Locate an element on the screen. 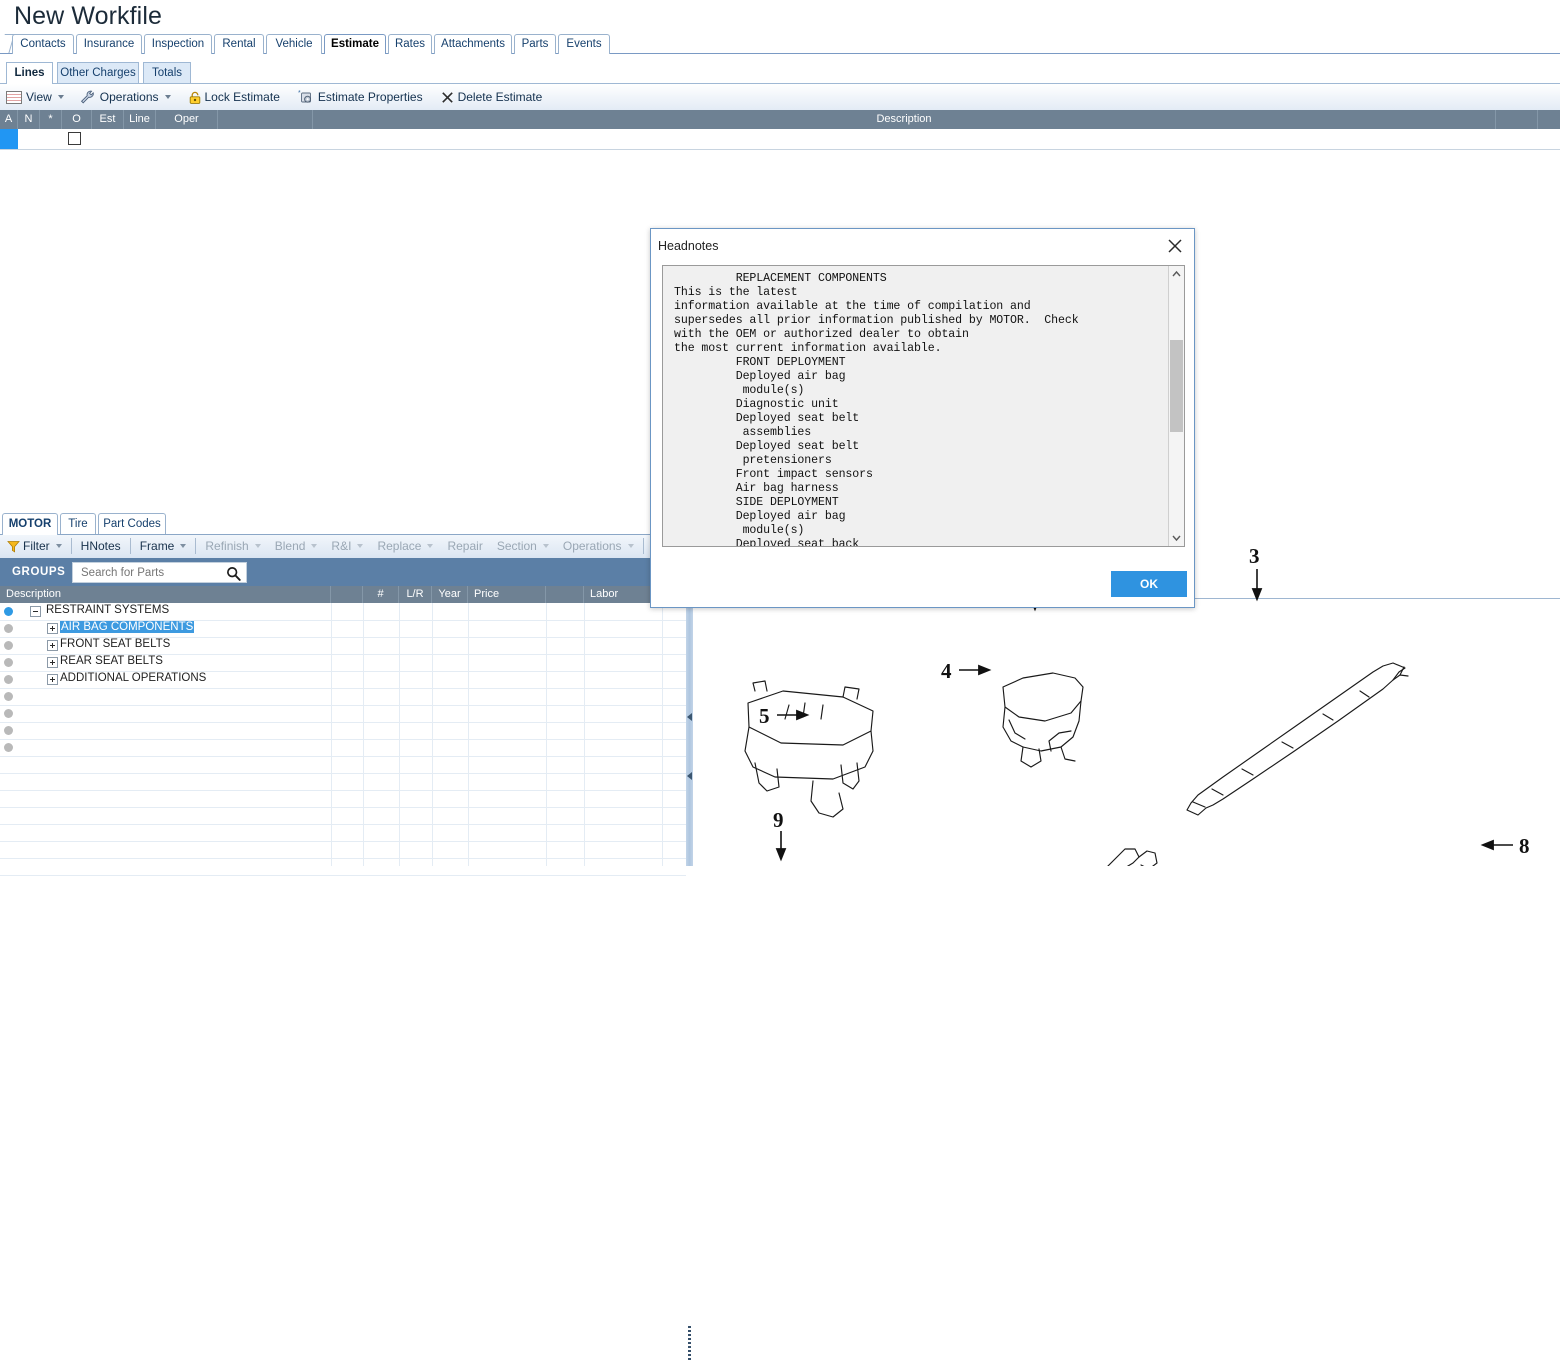 This screenshot has height=1360, width=1560. parts-tree-label: AIR BAG COMPONENTS is located at coordinates (127, 627).